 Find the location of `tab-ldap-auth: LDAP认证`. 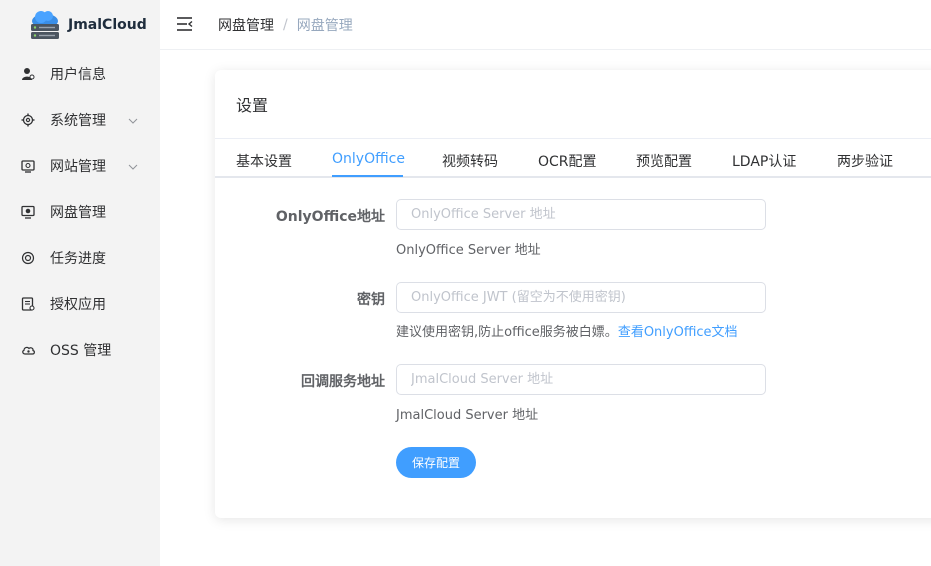

tab-ldap-auth: LDAP认证 is located at coordinates (764, 161).